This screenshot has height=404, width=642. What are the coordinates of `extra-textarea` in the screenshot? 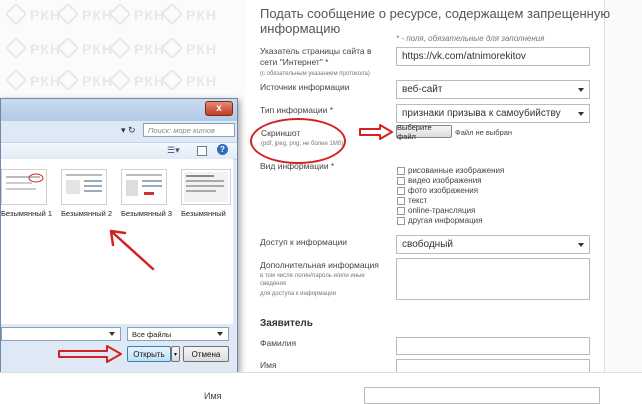 It's located at (493, 279).